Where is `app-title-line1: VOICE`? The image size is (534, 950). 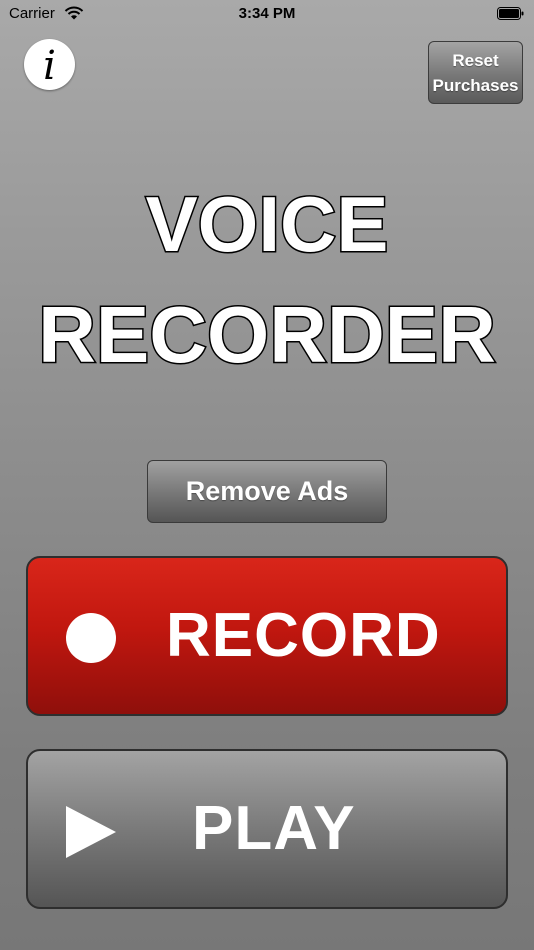
app-title-line1: VOICE is located at coordinates (267, 224).